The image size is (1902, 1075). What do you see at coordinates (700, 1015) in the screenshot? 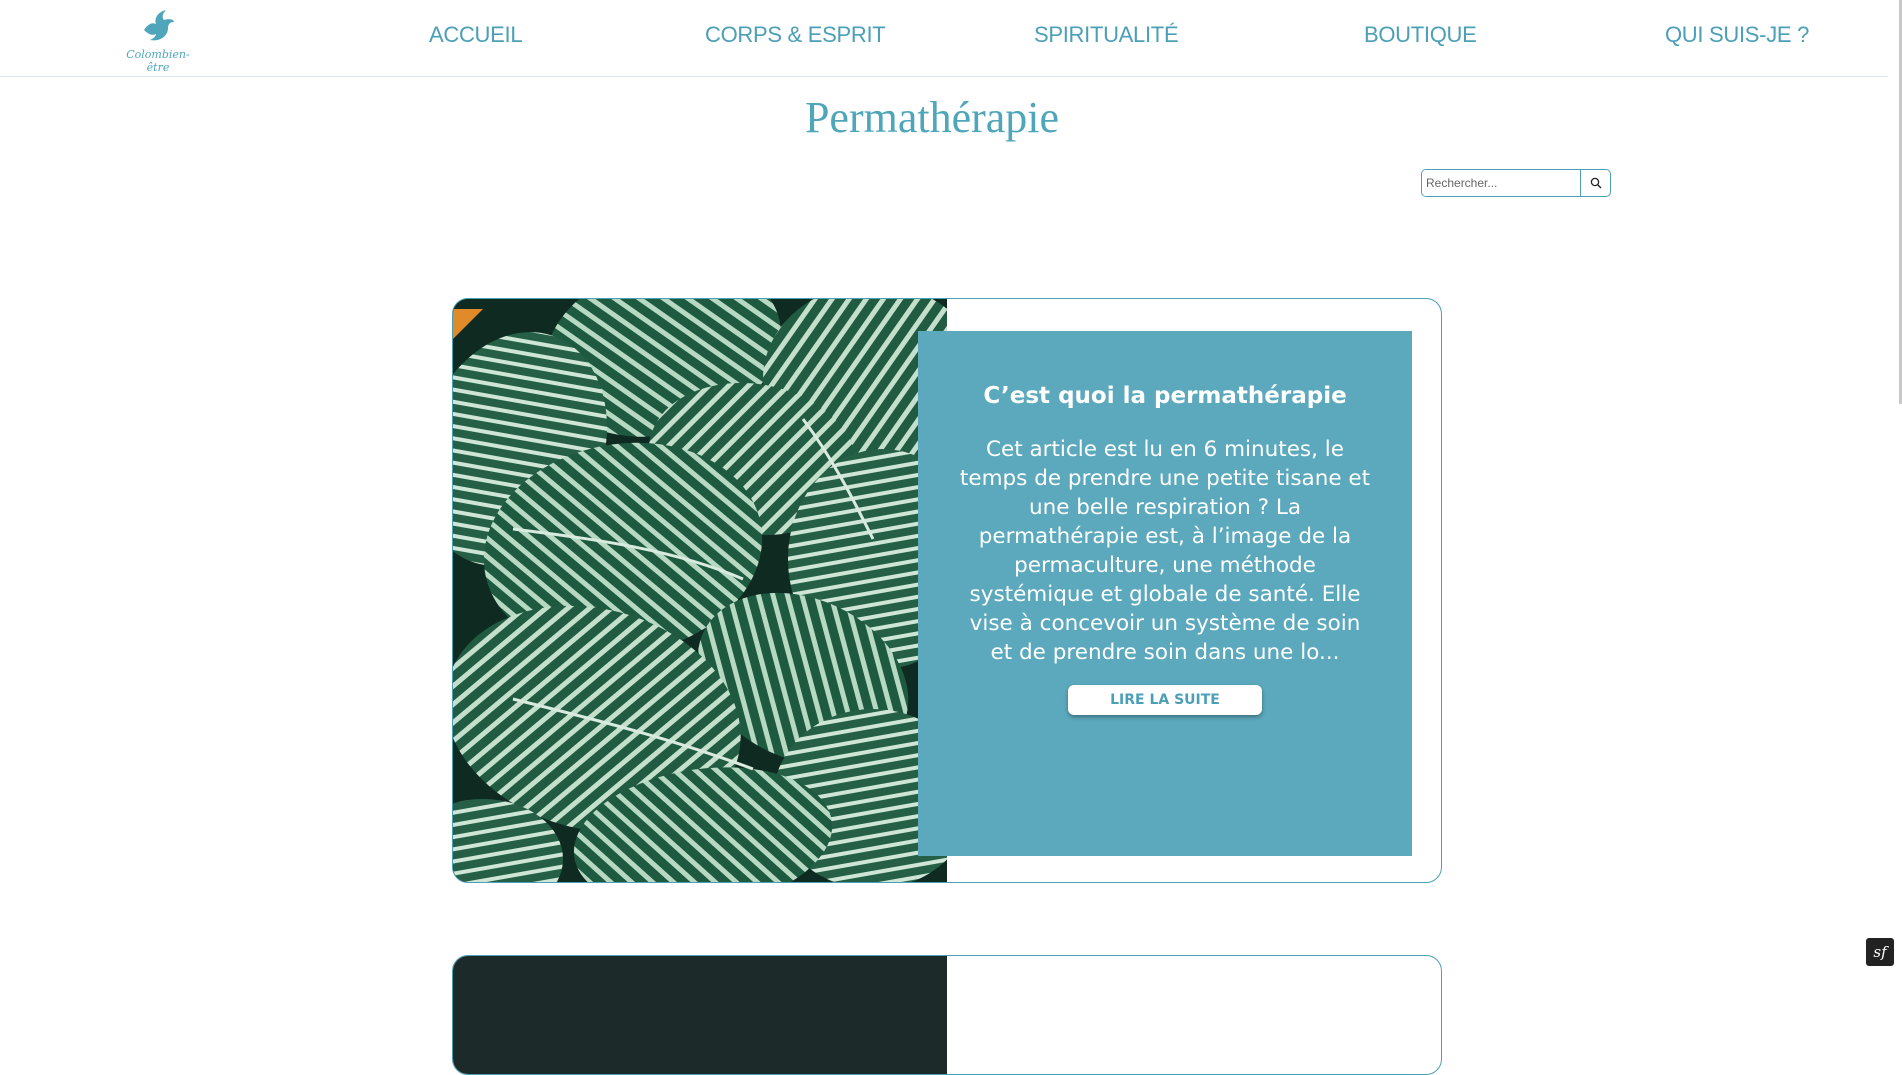
I see `post-image` at bounding box center [700, 1015].